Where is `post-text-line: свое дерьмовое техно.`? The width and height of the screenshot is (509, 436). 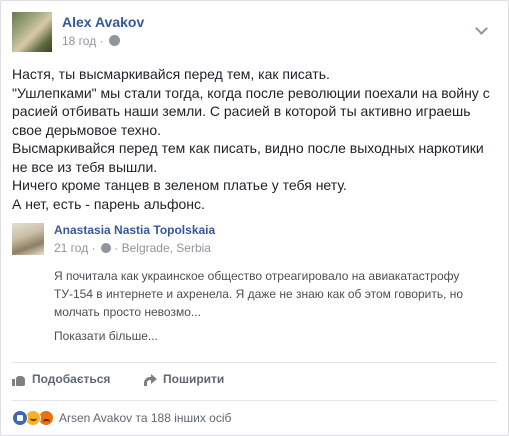 post-text-line: свое дерьмовое техно. is located at coordinates (87, 129).